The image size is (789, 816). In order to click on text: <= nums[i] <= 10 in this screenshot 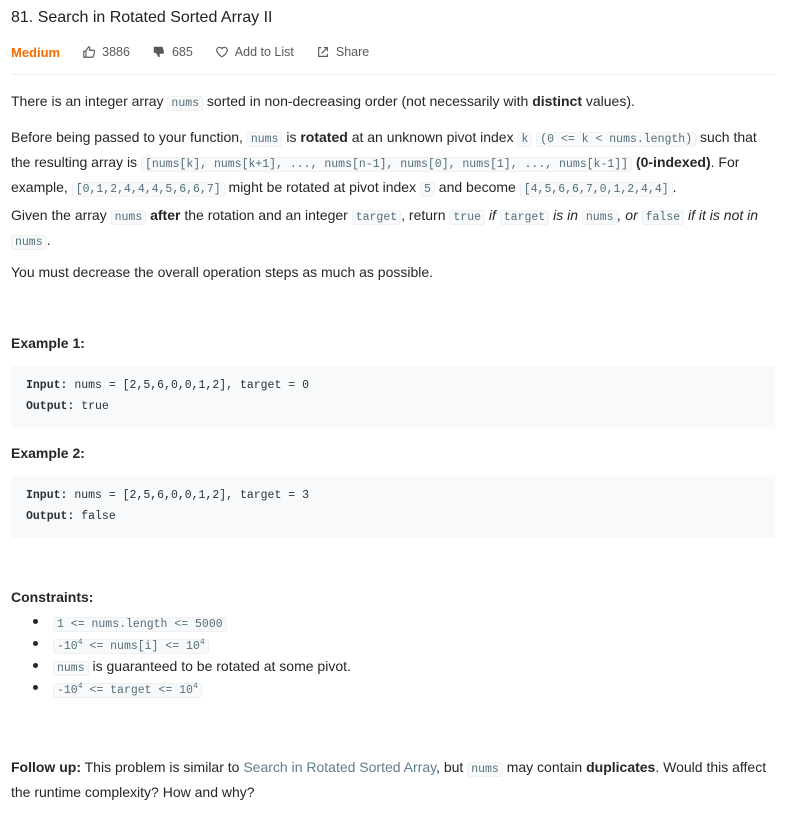, I will do `click(144, 646)`.